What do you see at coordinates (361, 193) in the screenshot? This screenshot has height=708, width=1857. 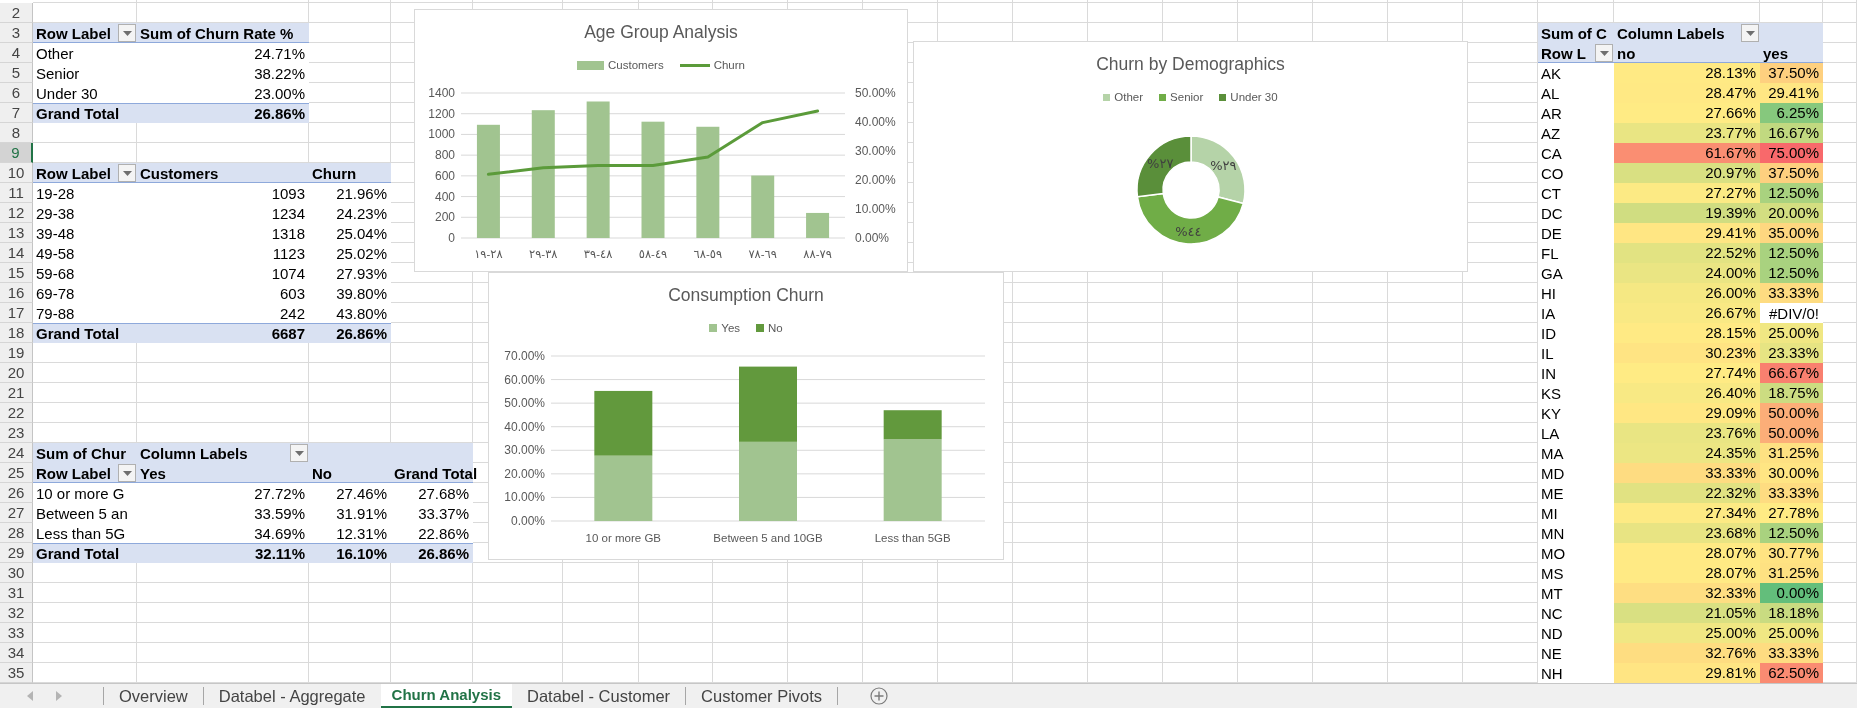 I see `table-cell-text: 21.96%` at bounding box center [361, 193].